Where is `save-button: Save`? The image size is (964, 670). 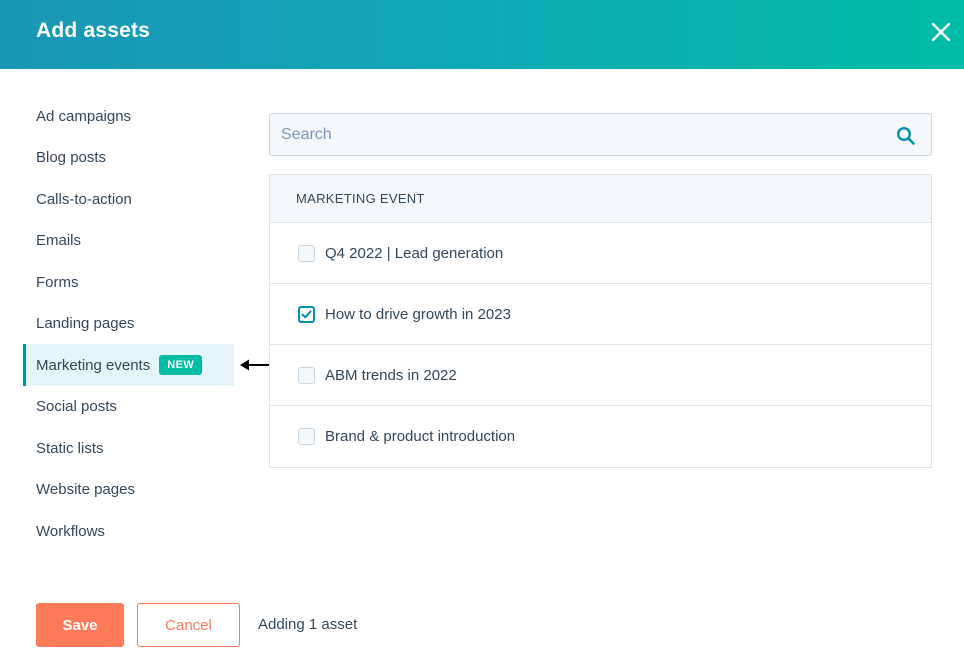
save-button: Save is located at coordinates (80, 625).